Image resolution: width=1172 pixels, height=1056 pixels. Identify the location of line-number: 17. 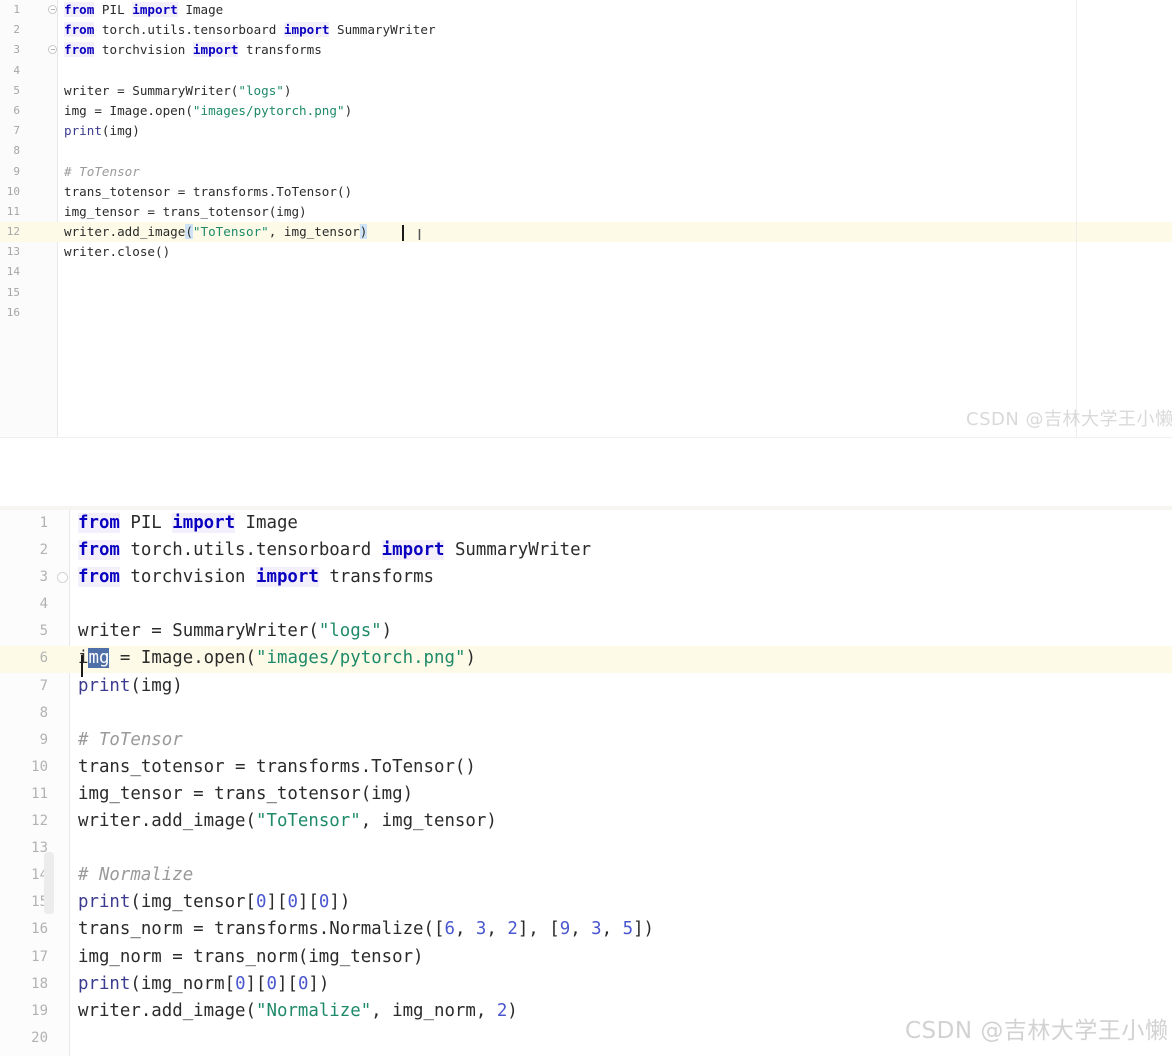
(39, 956).